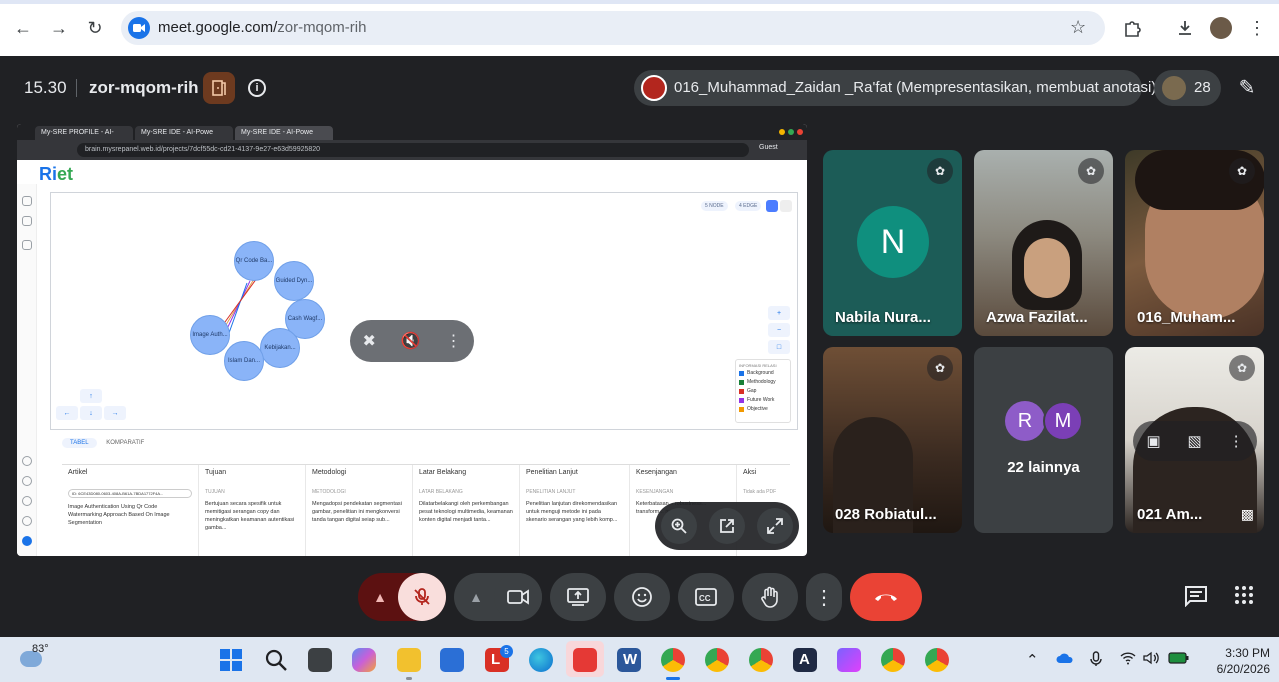  Describe the element at coordinates (276, 660) in the screenshot. I see `search-icon` at that location.